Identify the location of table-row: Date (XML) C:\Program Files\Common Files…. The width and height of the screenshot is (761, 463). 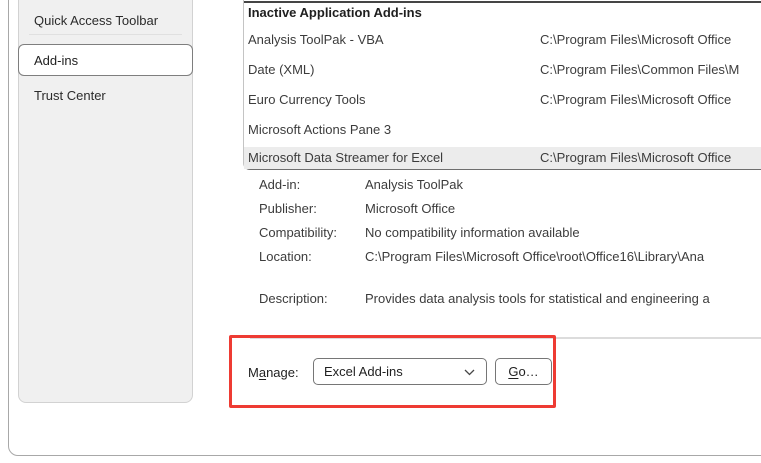
(504, 70).